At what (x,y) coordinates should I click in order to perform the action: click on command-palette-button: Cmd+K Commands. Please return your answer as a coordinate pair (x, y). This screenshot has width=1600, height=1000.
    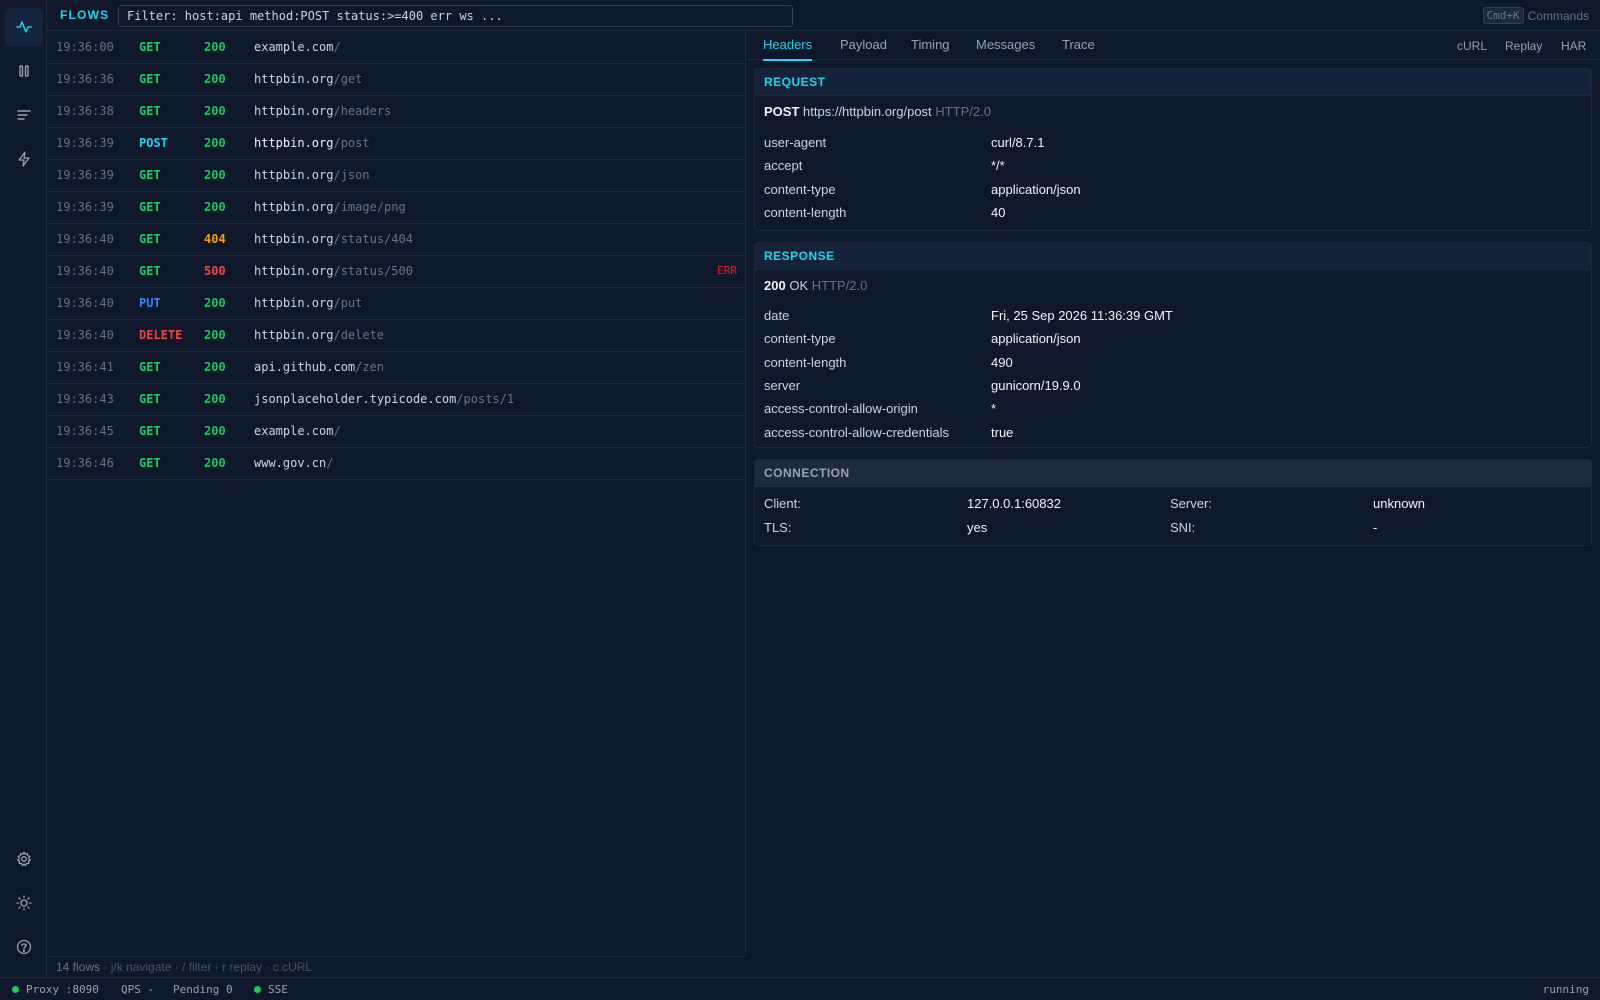
    Looking at the image, I should click on (1535, 15).